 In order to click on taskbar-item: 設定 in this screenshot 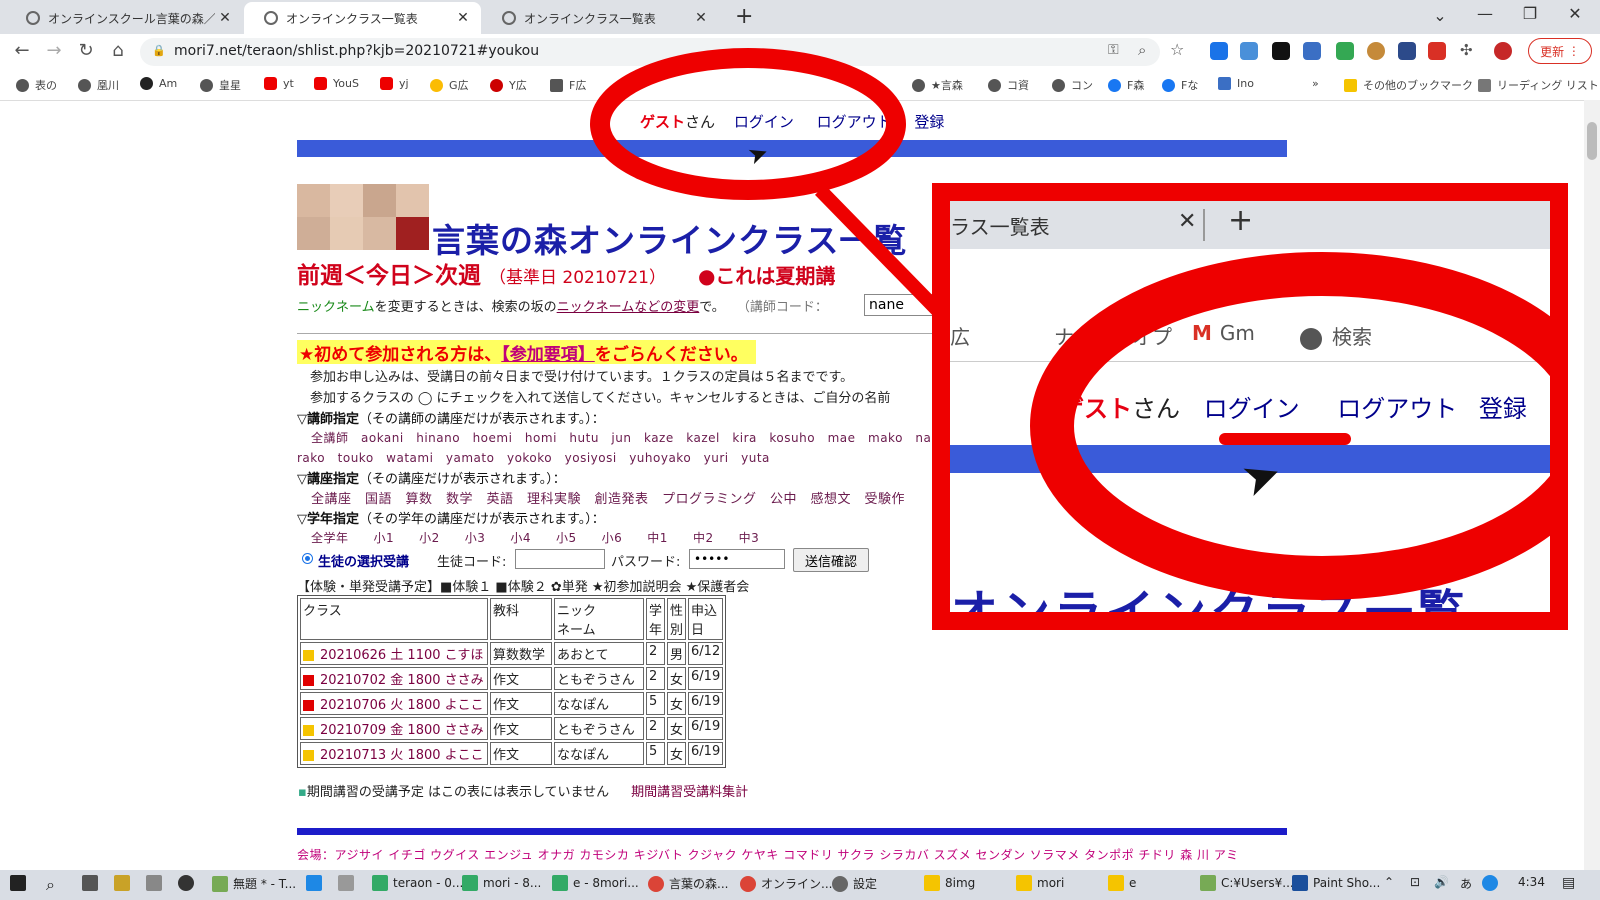, I will do `click(854, 883)`.